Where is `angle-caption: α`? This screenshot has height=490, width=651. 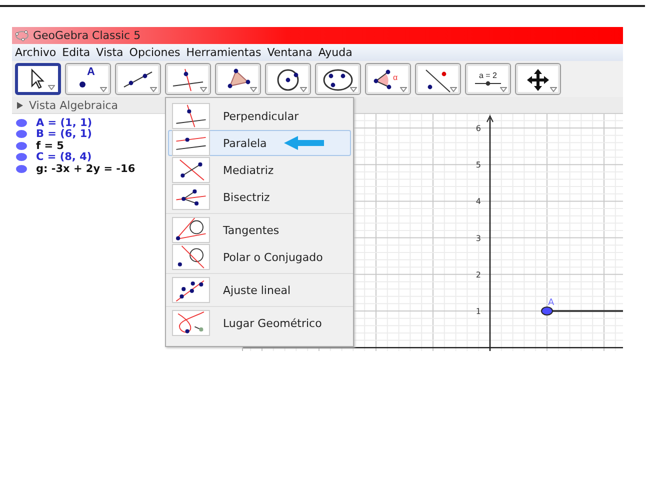 angle-caption: α is located at coordinates (395, 77).